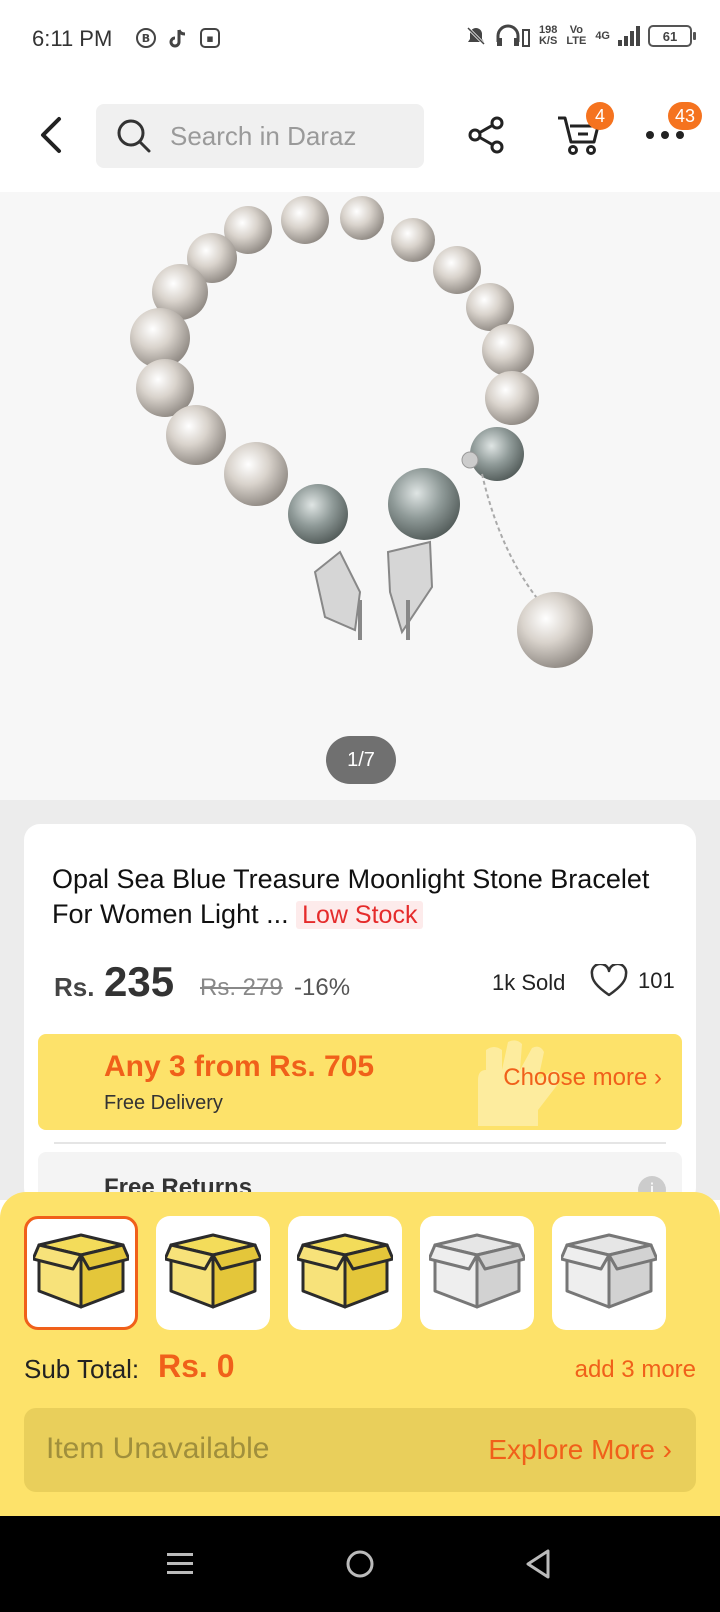 The width and height of the screenshot is (720, 1612). Describe the element at coordinates (239, 1066) in the screenshot. I see `promo-title: Any 3 from Rs. 705` at that location.